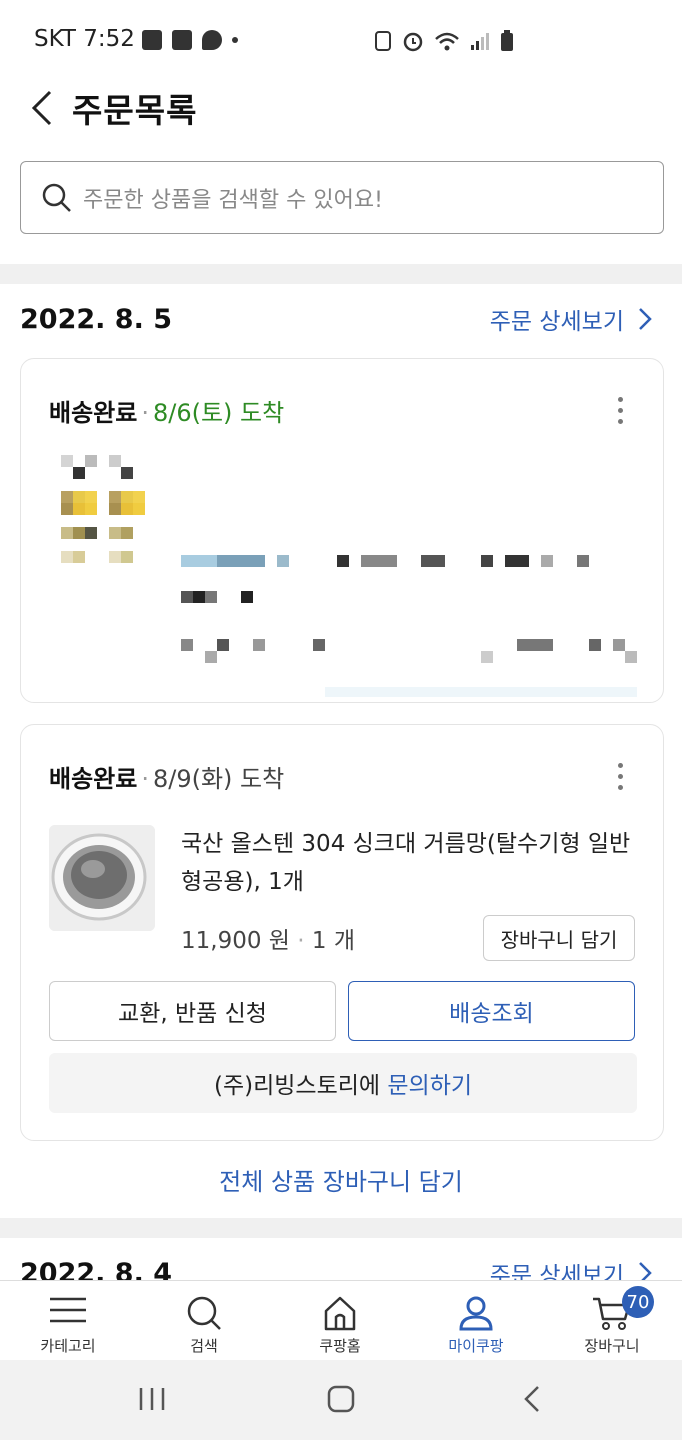 Image resolution: width=682 pixels, height=1440 pixels. Describe the element at coordinates (491, 1011) in the screenshot. I see `track-delivery-button: 배송조회` at that location.